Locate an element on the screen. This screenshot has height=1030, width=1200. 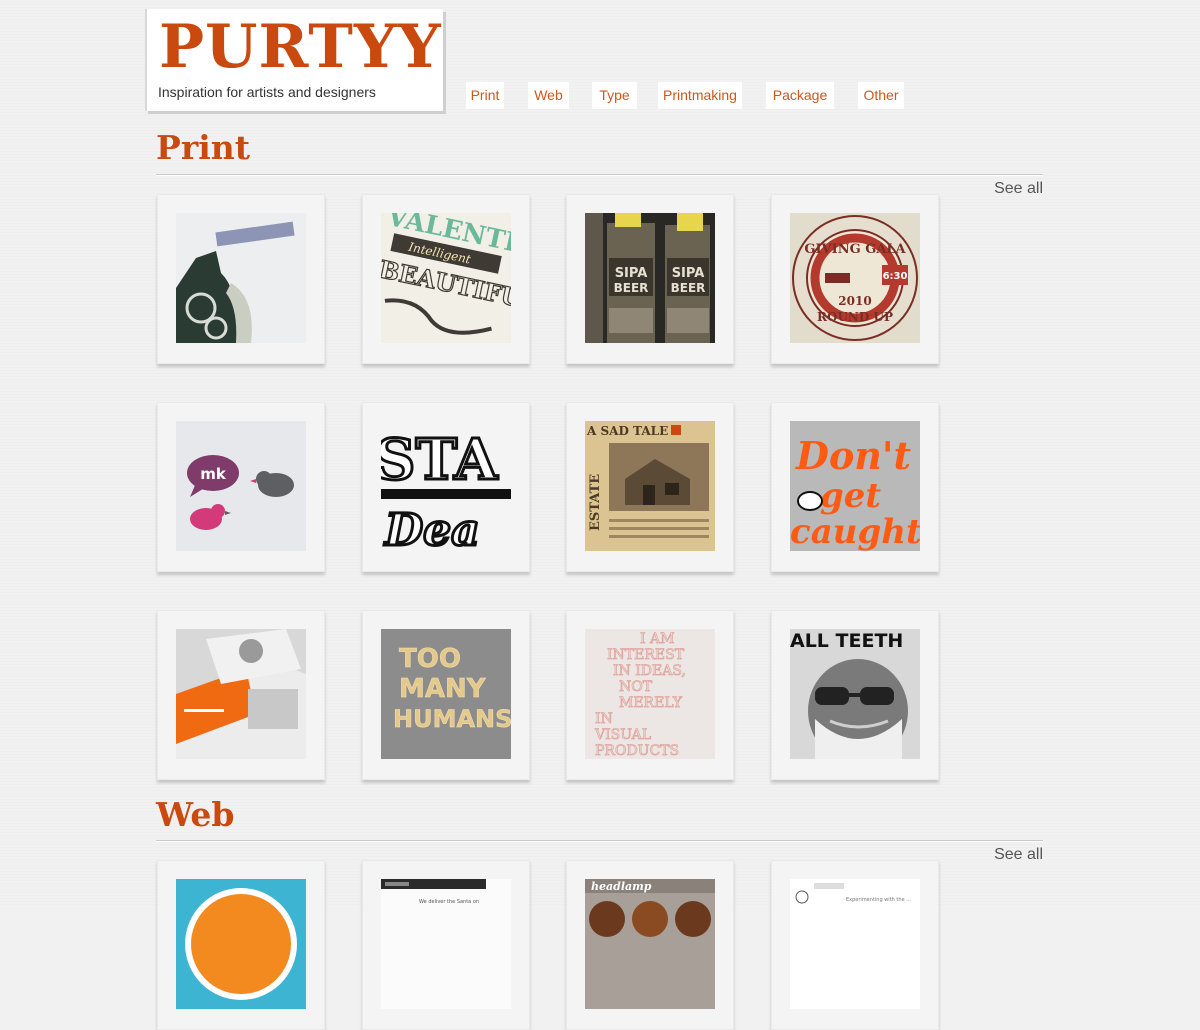
gallery-card: STA Dea is located at coordinates (446, 487).